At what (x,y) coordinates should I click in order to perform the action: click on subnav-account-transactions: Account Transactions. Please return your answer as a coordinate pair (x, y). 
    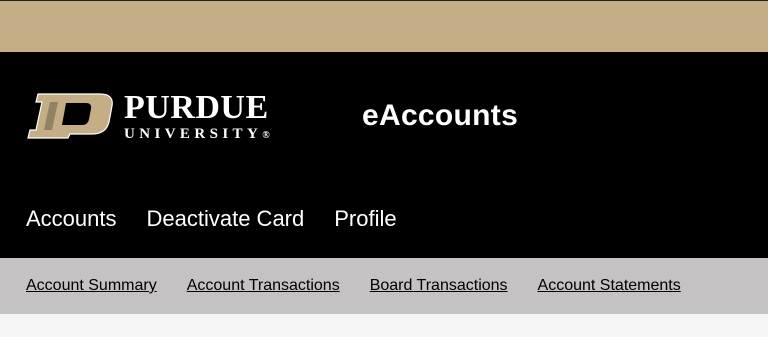
    Looking at the image, I should click on (263, 286).